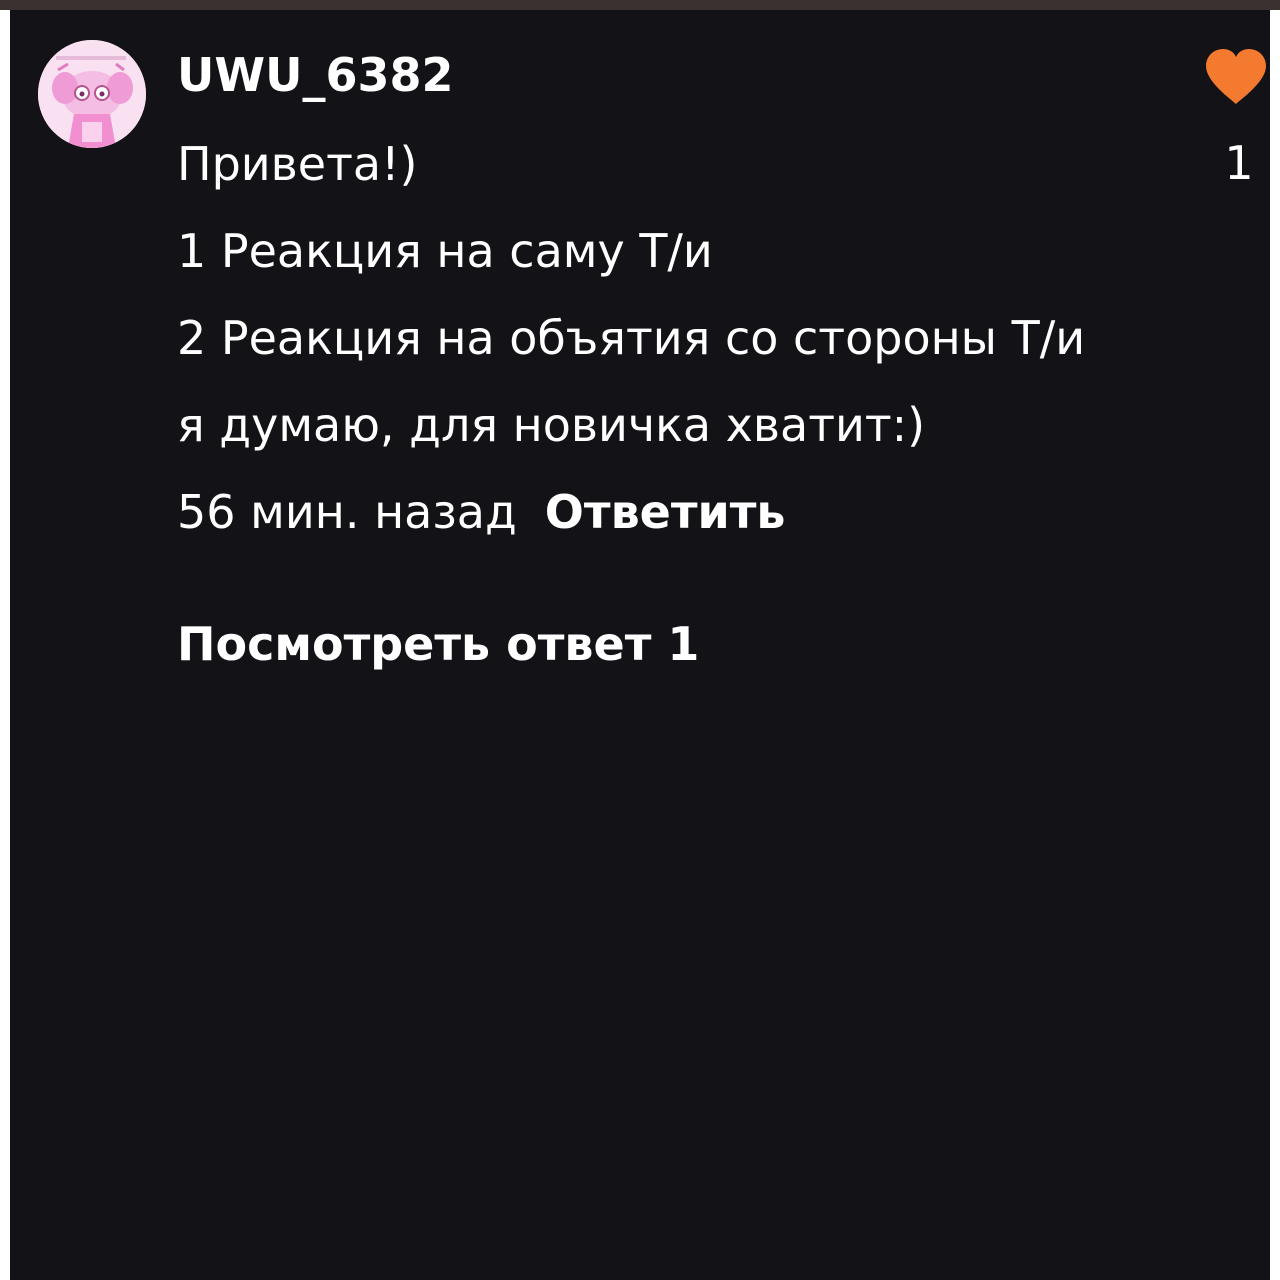  What do you see at coordinates (551, 425) in the screenshot?
I see `comment-line: я думаю, для новичка хватит:)` at bounding box center [551, 425].